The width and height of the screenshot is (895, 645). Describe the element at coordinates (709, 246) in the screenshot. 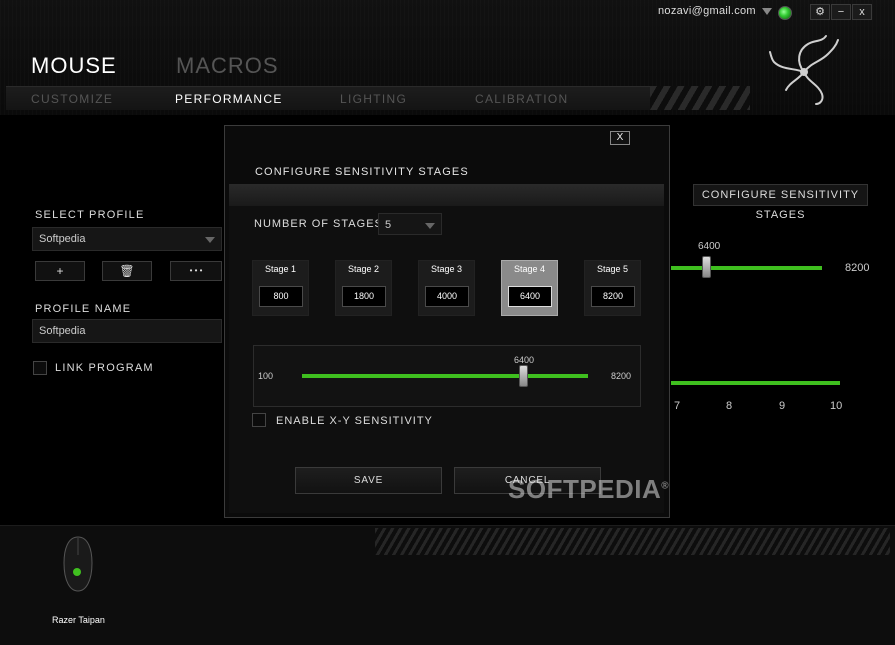

I see `sensitivity-current-value: 6400` at that location.